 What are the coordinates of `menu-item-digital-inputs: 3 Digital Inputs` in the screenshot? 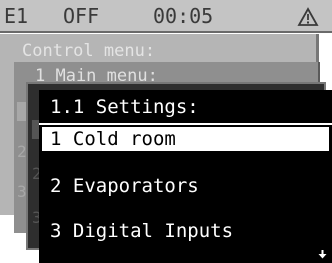 It's located at (185, 231).